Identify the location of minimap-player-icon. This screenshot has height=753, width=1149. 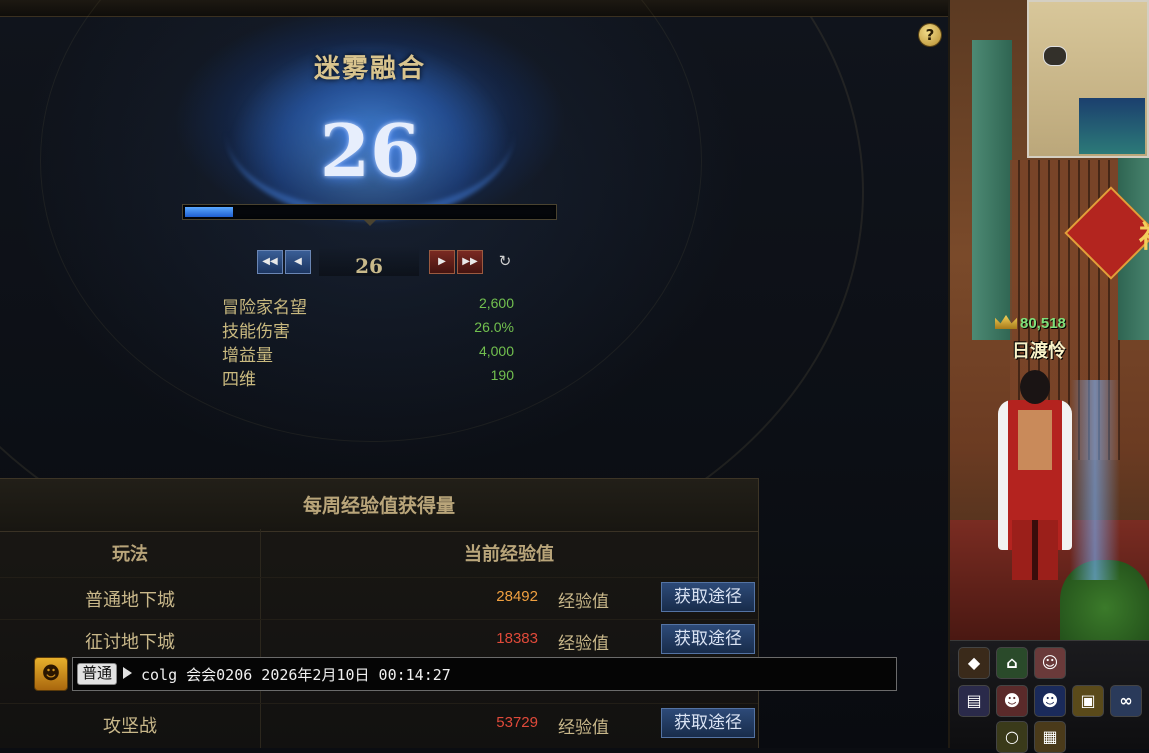
(1055, 56).